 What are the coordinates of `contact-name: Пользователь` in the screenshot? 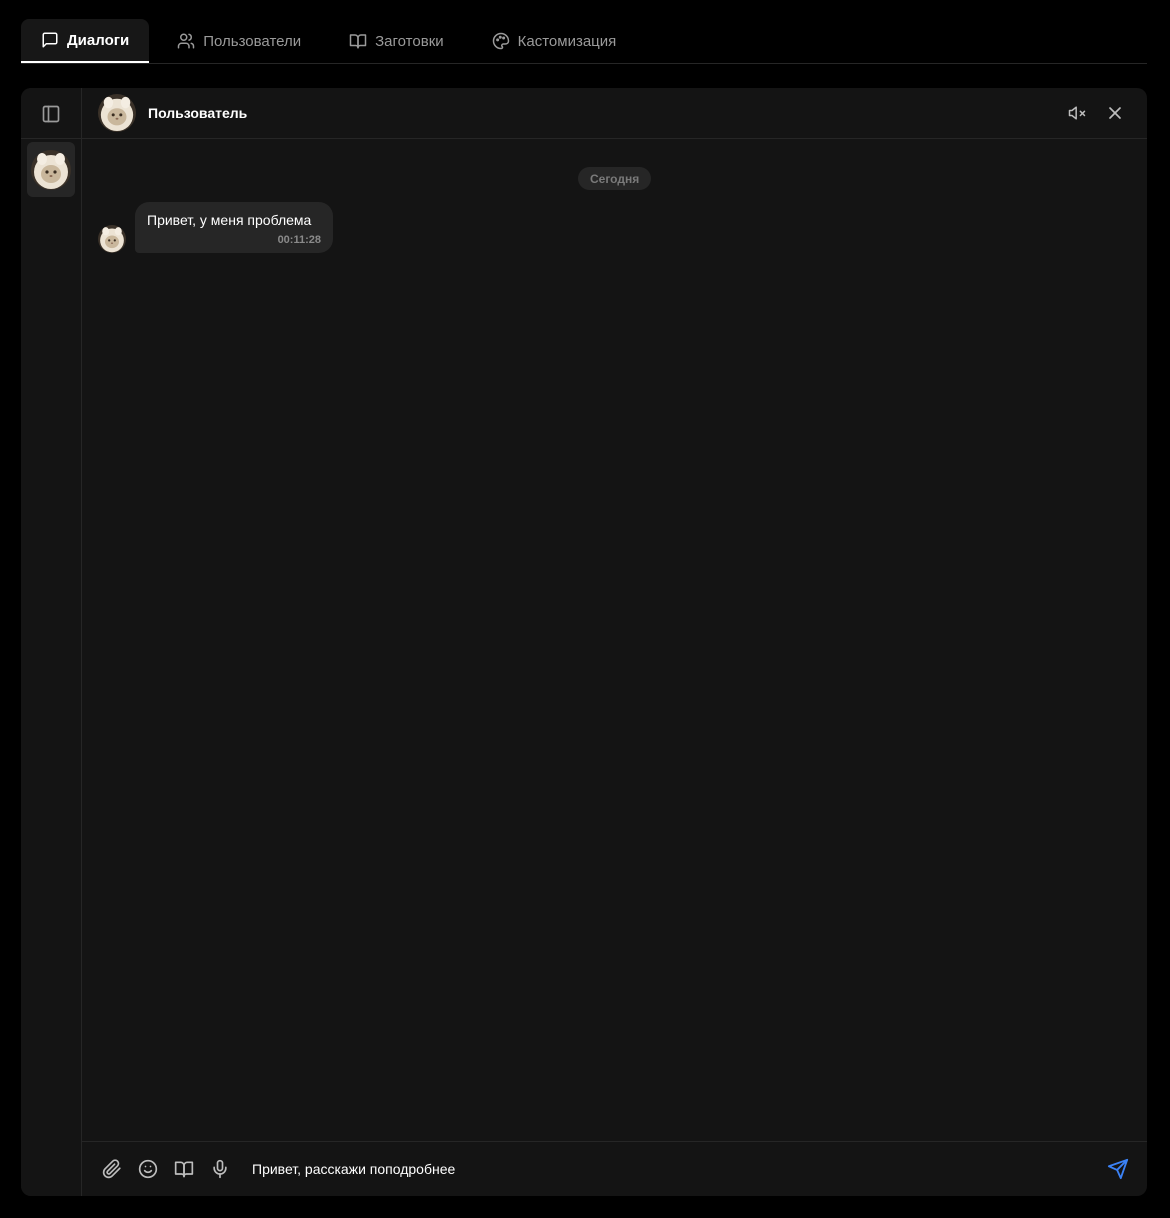 It's located at (198, 113).